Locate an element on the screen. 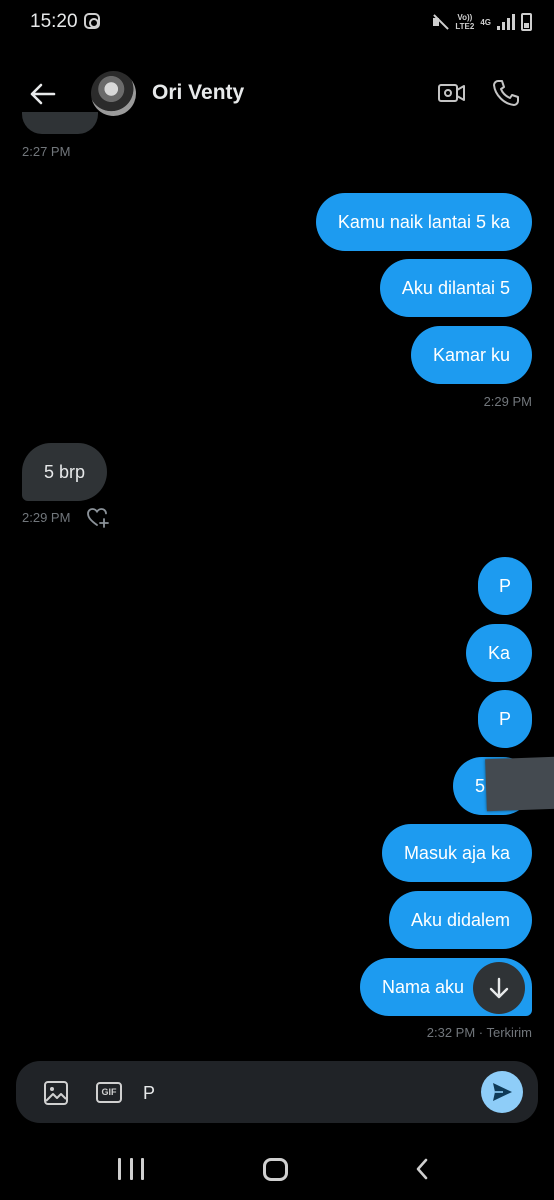 This screenshot has width=554, height=1200. like-button is located at coordinates (98, 517).